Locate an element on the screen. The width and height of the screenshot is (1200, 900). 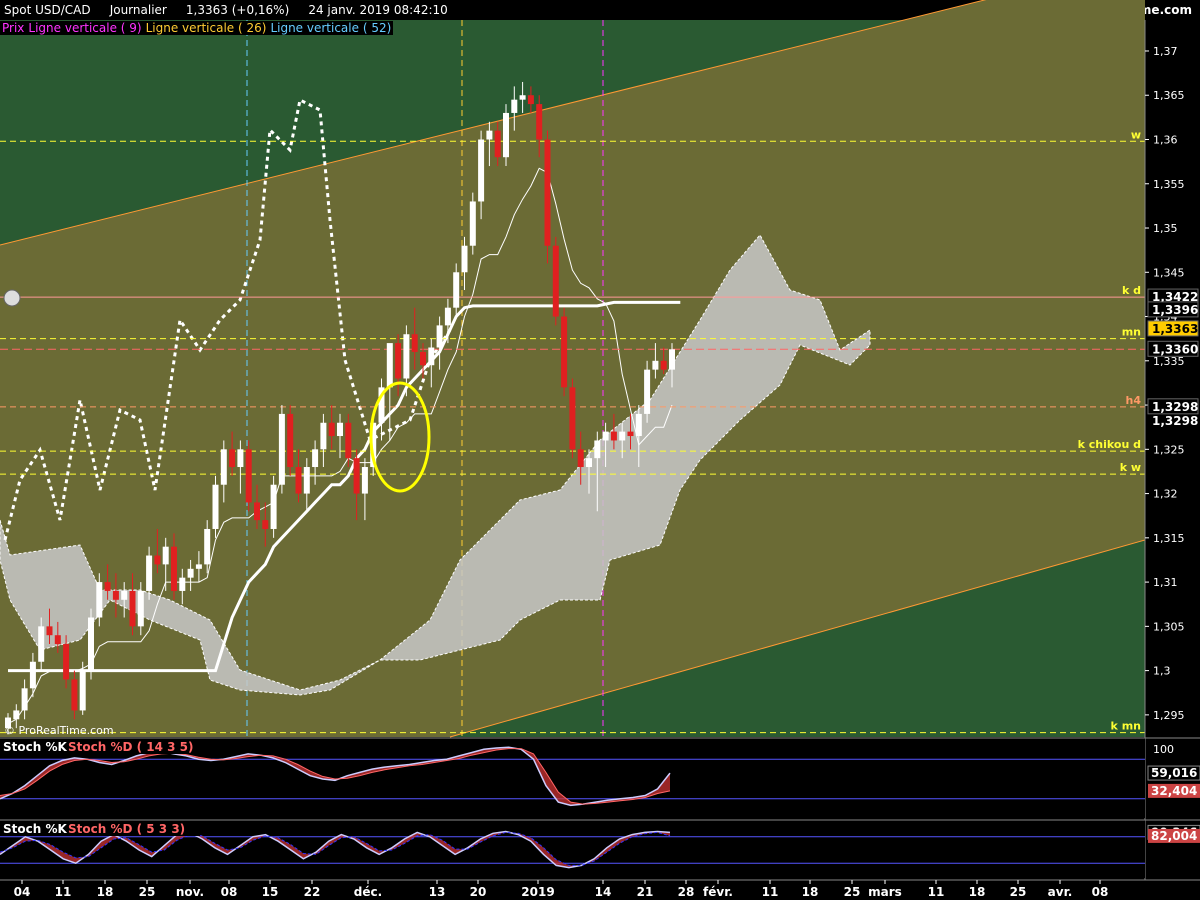
time-tick-label: avr. is located at coordinates (1060, 892).